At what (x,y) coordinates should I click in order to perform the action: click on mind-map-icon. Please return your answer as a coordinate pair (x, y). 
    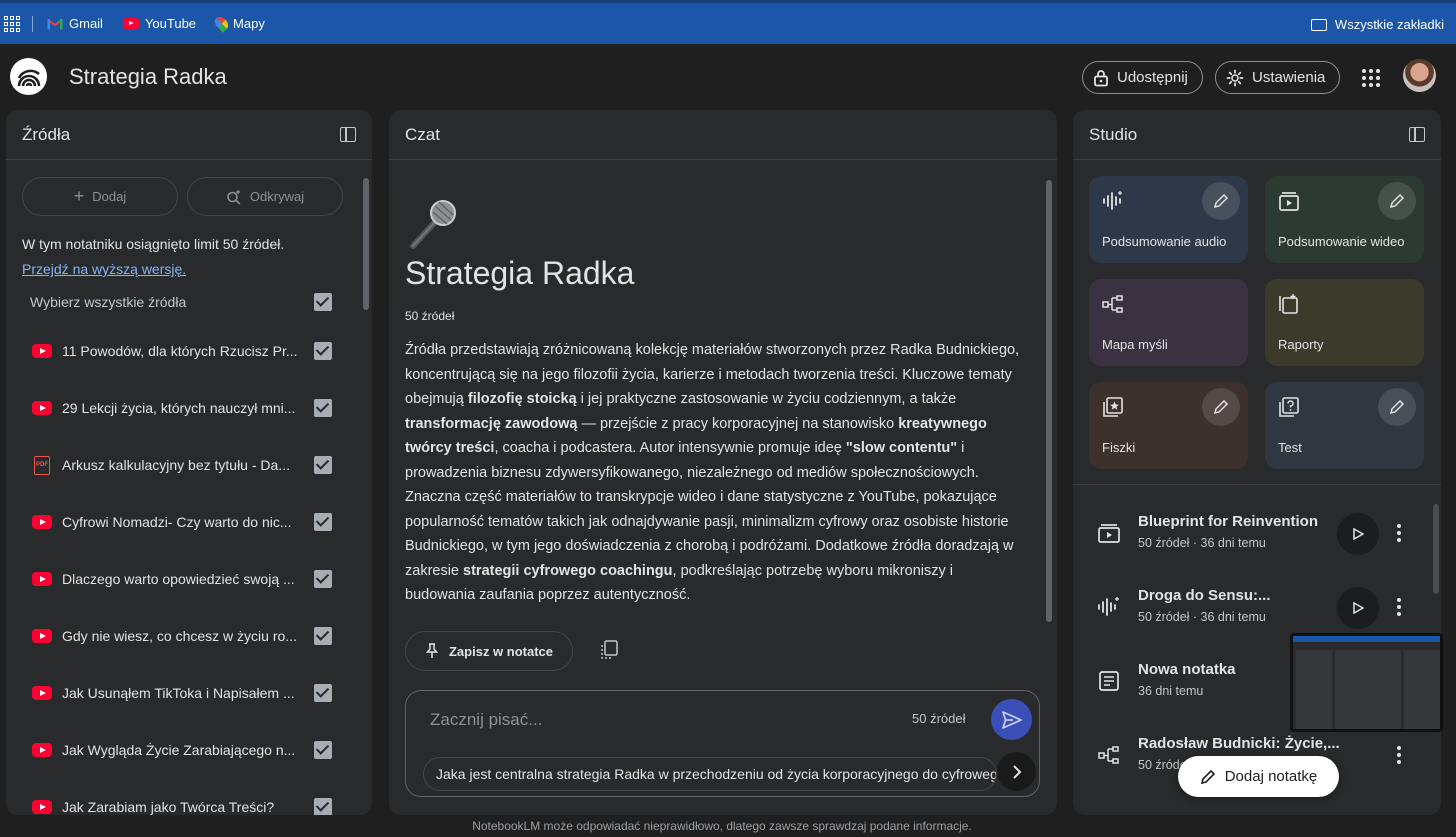
    Looking at the image, I should click on (1108, 755).